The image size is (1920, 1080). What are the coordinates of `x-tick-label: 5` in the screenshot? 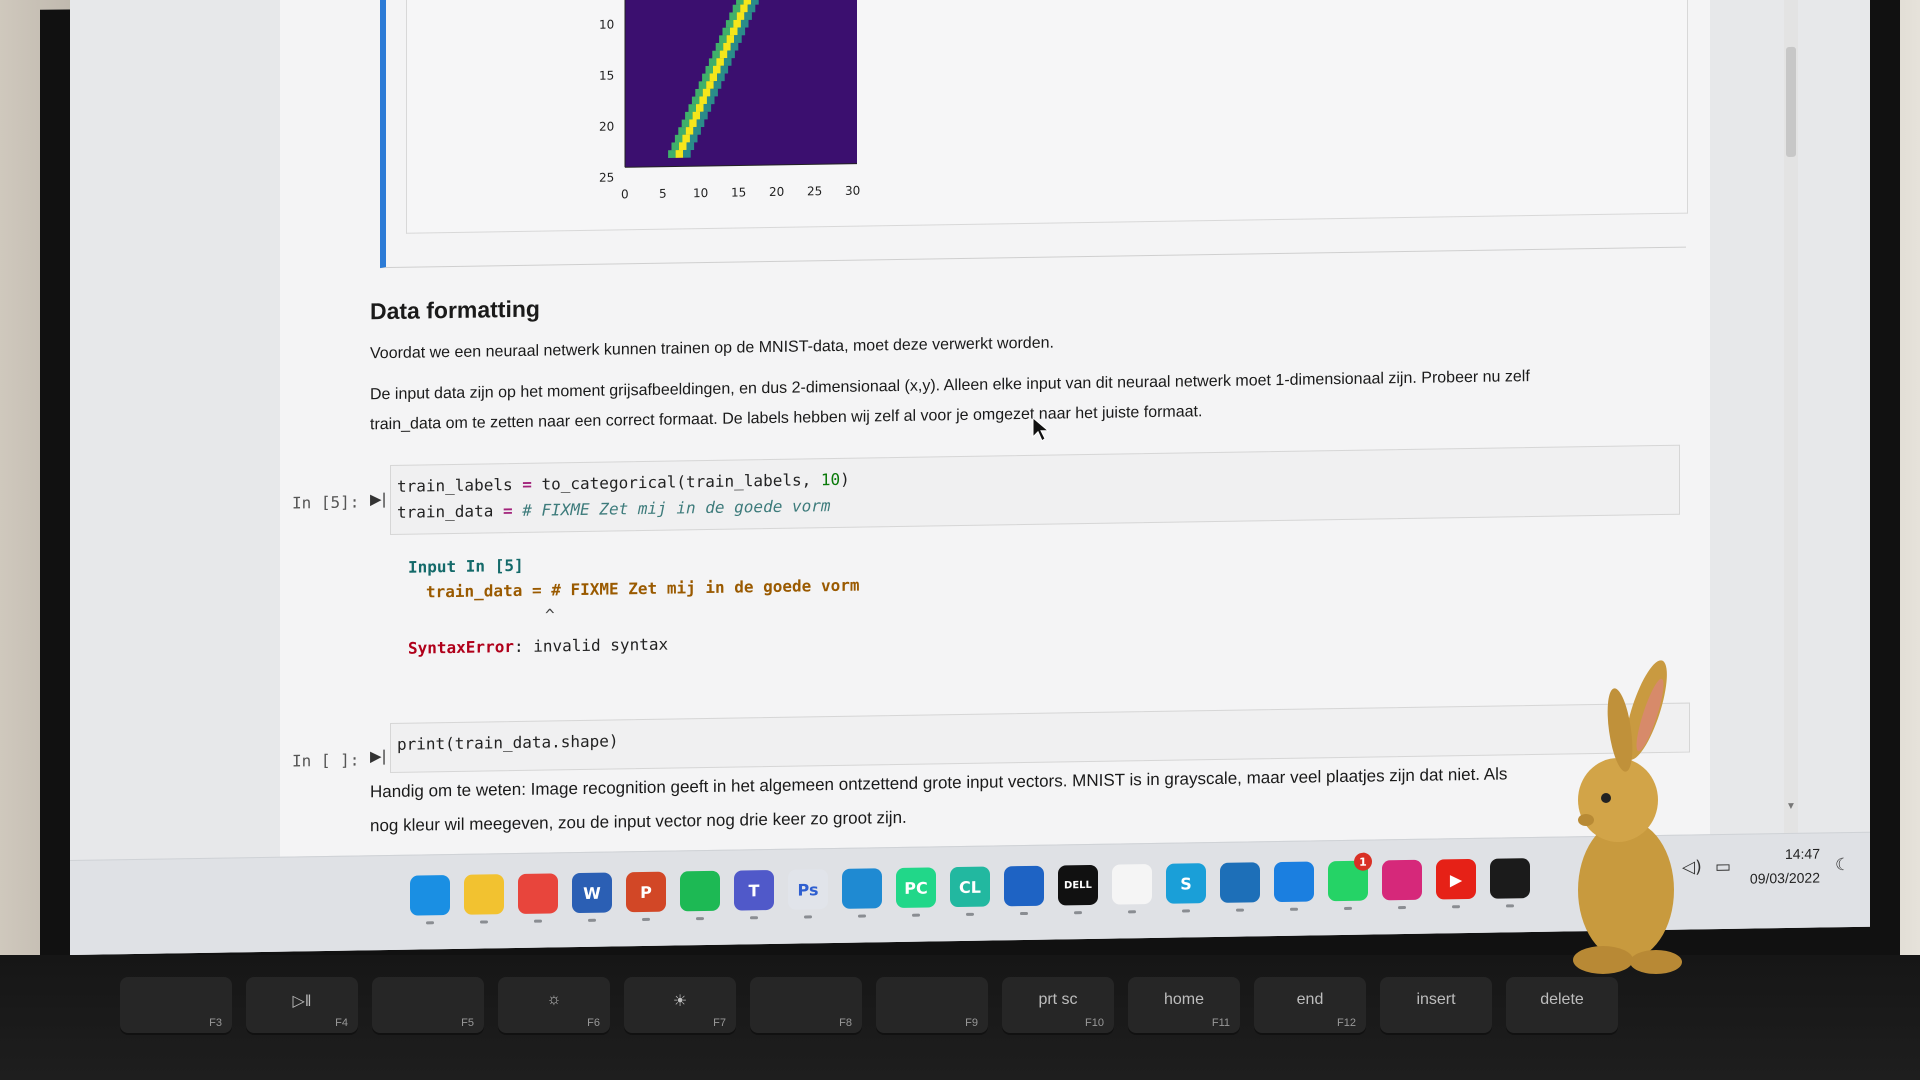 It's located at (663, 193).